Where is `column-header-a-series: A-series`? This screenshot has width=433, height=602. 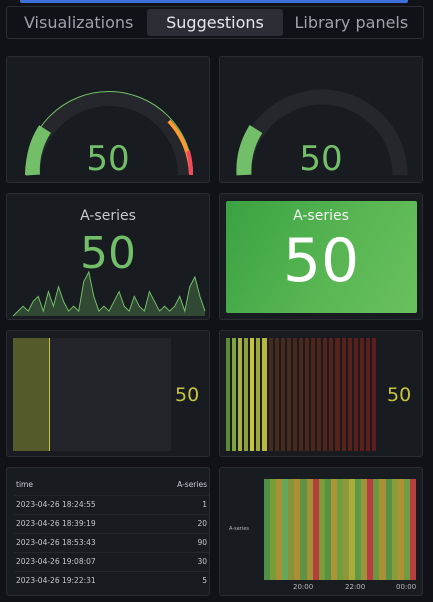 column-header-a-series: A-series is located at coordinates (180, 485).